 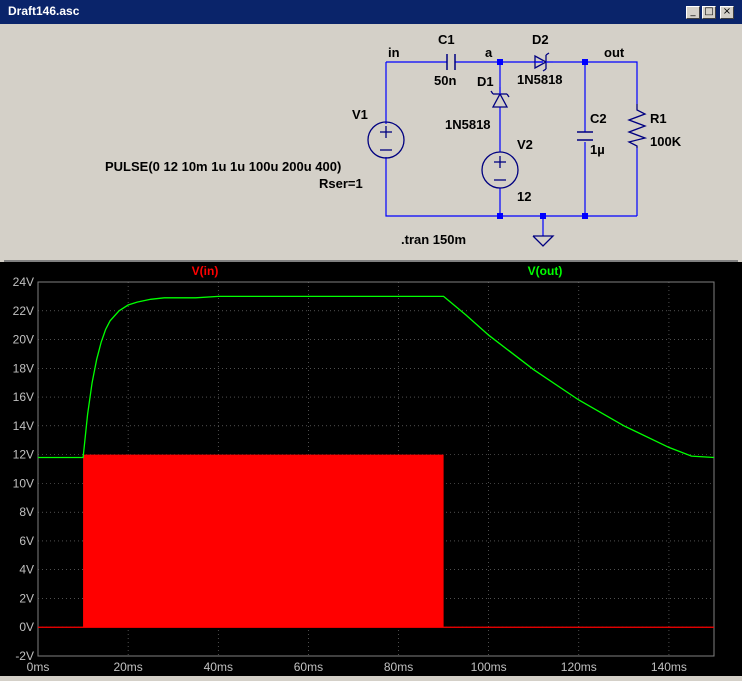 What do you see at coordinates (545, 271) in the screenshot?
I see `legend-vout: V(out)` at bounding box center [545, 271].